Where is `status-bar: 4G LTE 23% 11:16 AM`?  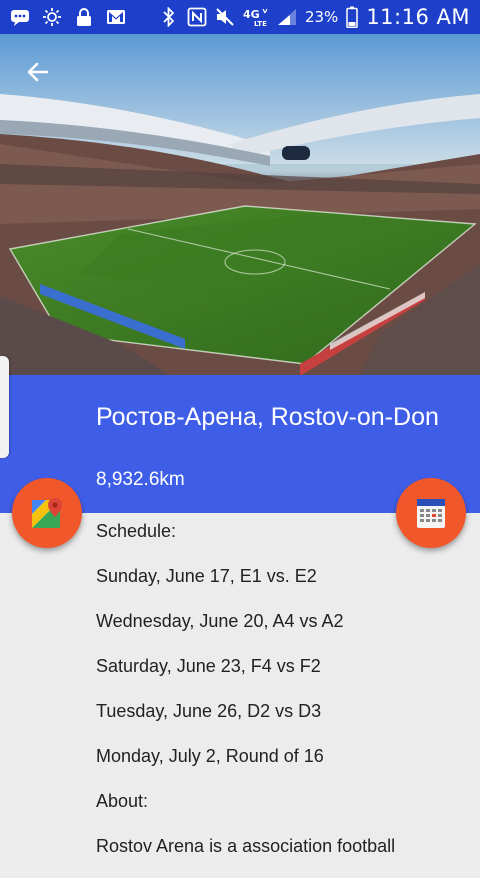 status-bar: 4G LTE 23% 11:16 AM is located at coordinates (240, 17).